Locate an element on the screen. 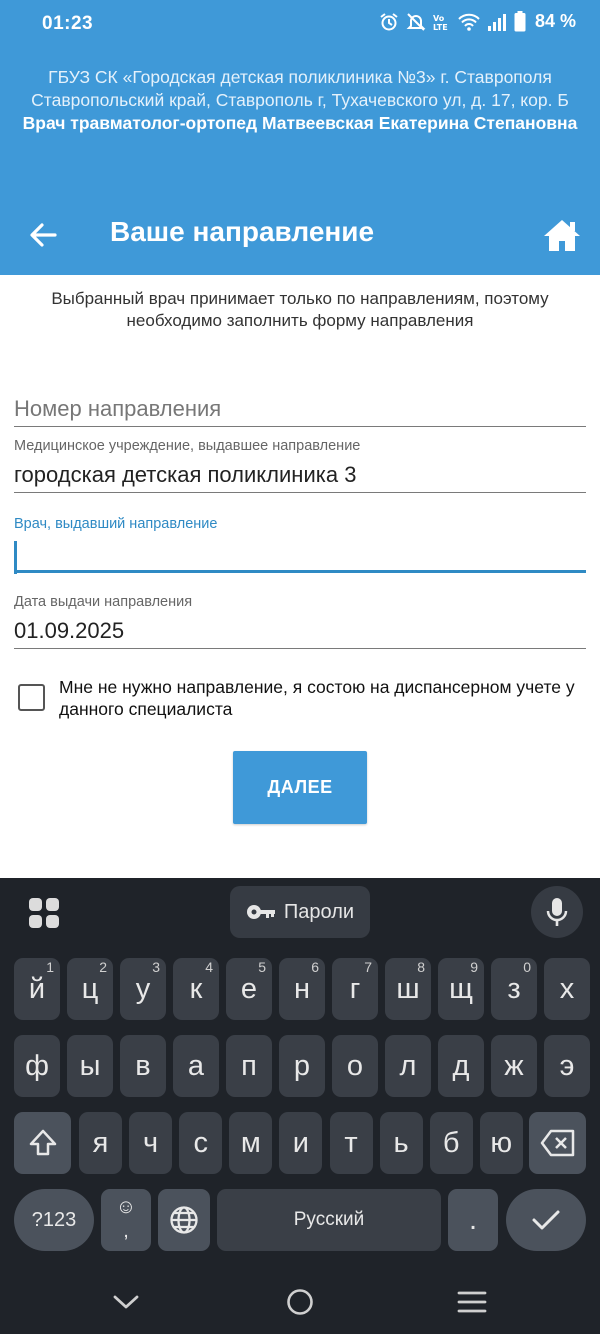  period-key: . is located at coordinates (473, 1220).